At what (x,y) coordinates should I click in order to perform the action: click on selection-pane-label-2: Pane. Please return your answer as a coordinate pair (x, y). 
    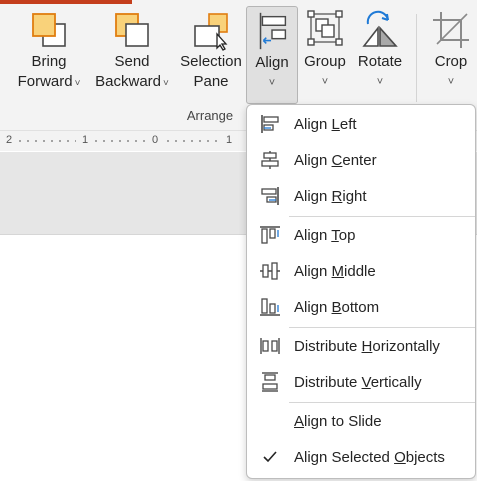
    Looking at the image, I should click on (211, 81).